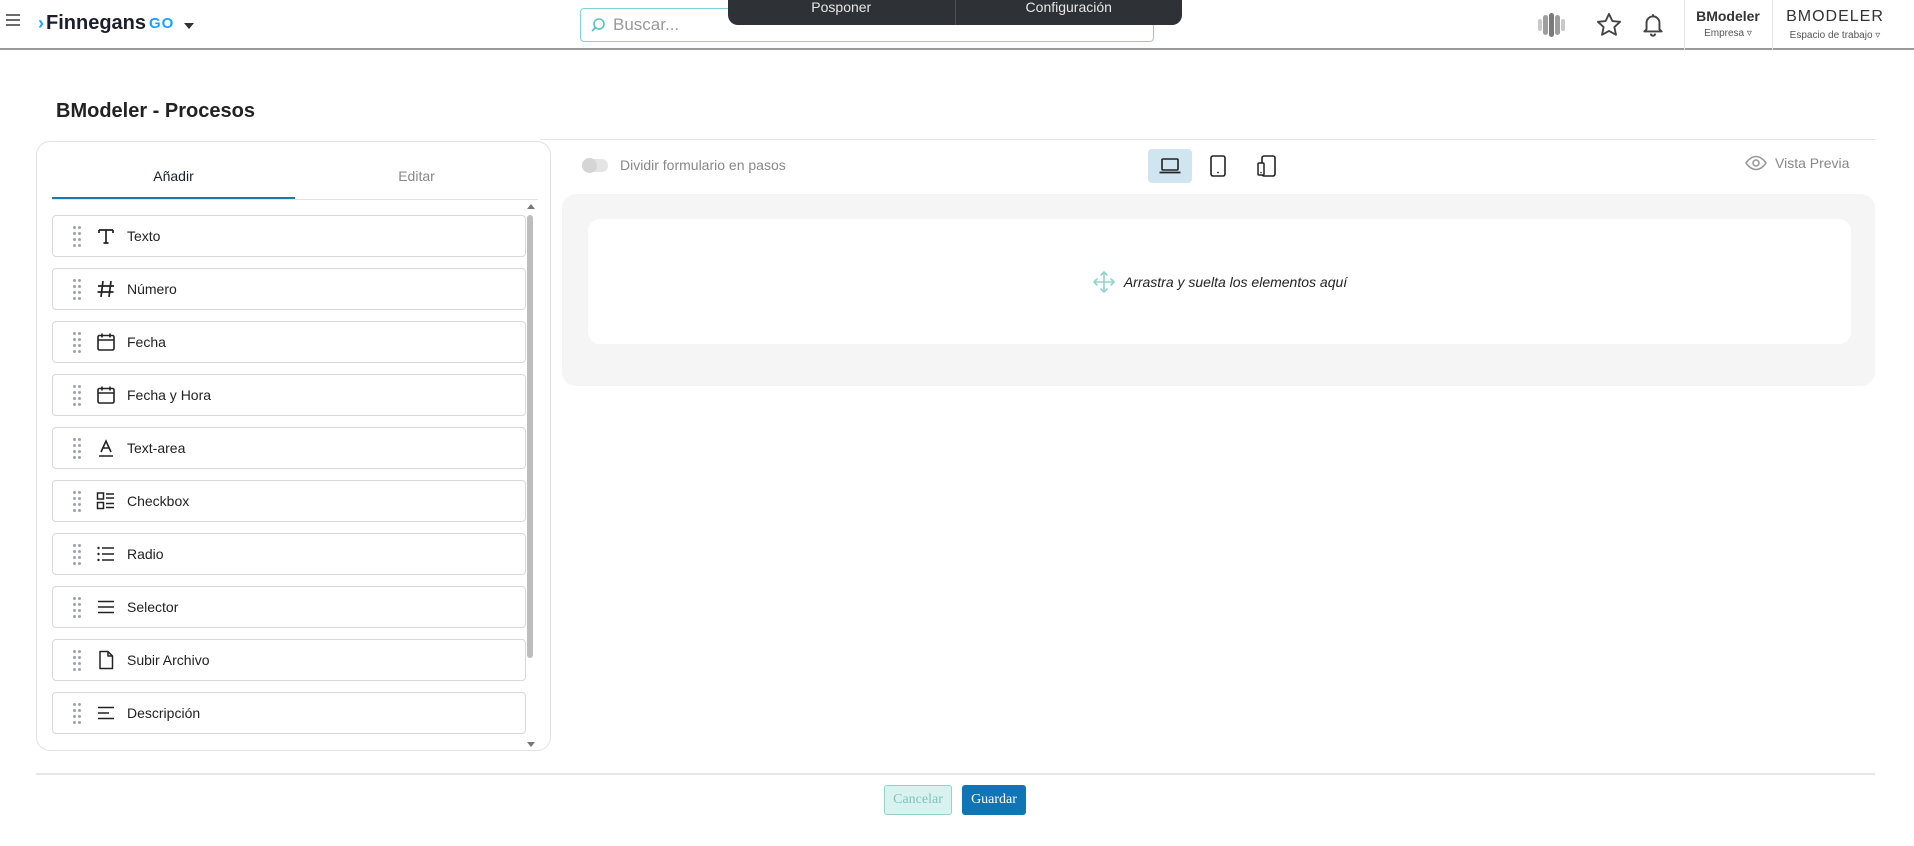 The image size is (1914, 846). I want to click on tablet-icon, so click(1218, 166).